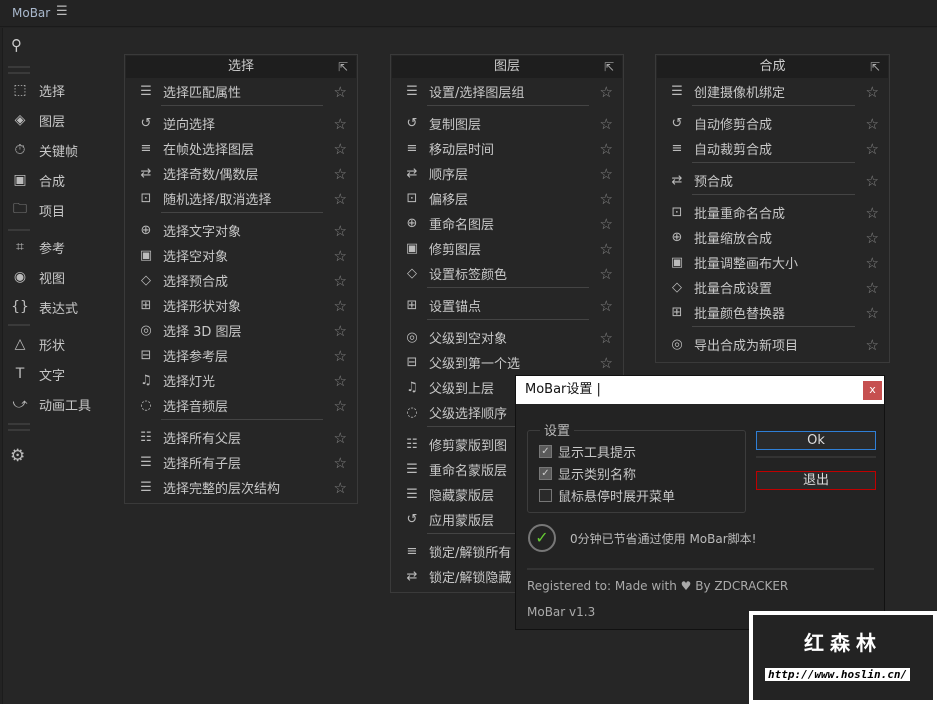 The image size is (937, 704). What do you see at coordinates (507, 273) in the screenshot?
I see `menu-item: ◇ 设置标签颜色 ☆` at bounding box center [507, 273].